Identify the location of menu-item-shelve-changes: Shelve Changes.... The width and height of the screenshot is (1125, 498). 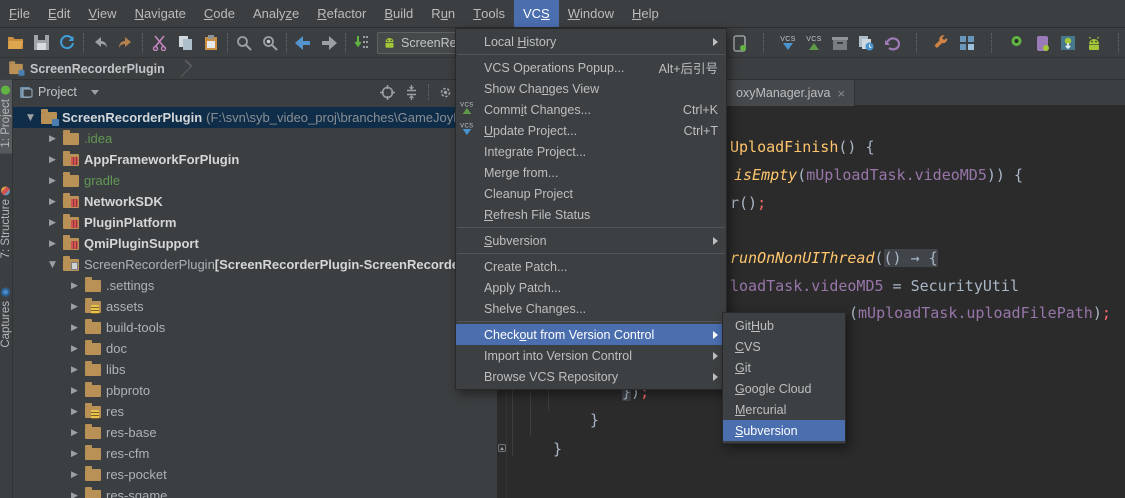
(591, 308).